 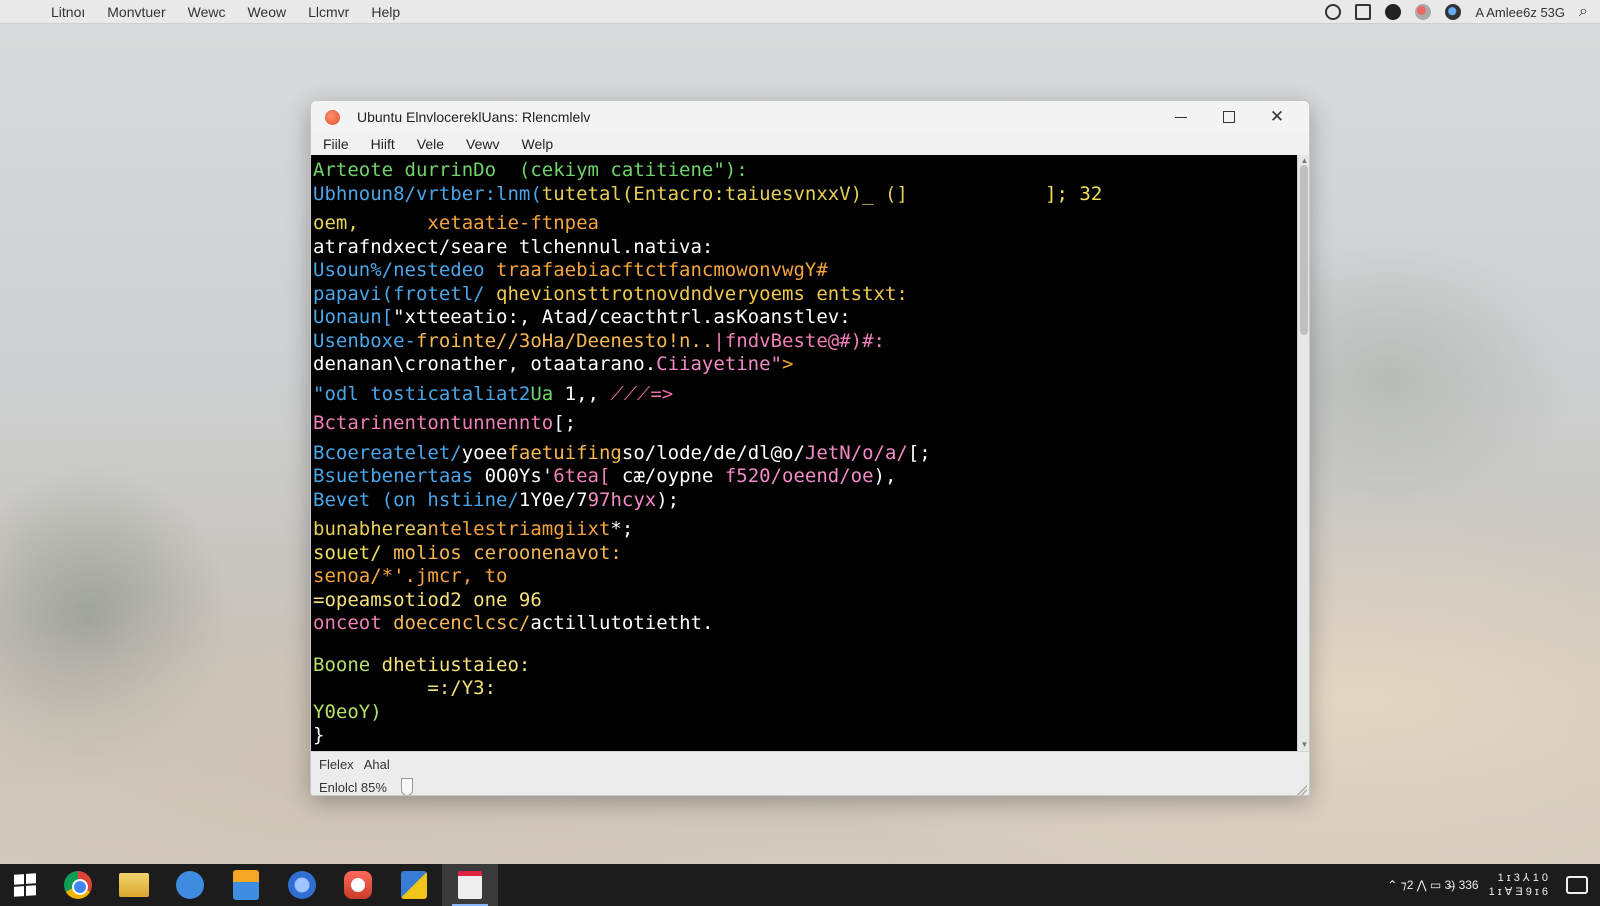 I want to click on terminal-text-segment: |fndvBeste@#)#:, so click(x=799, y=340).